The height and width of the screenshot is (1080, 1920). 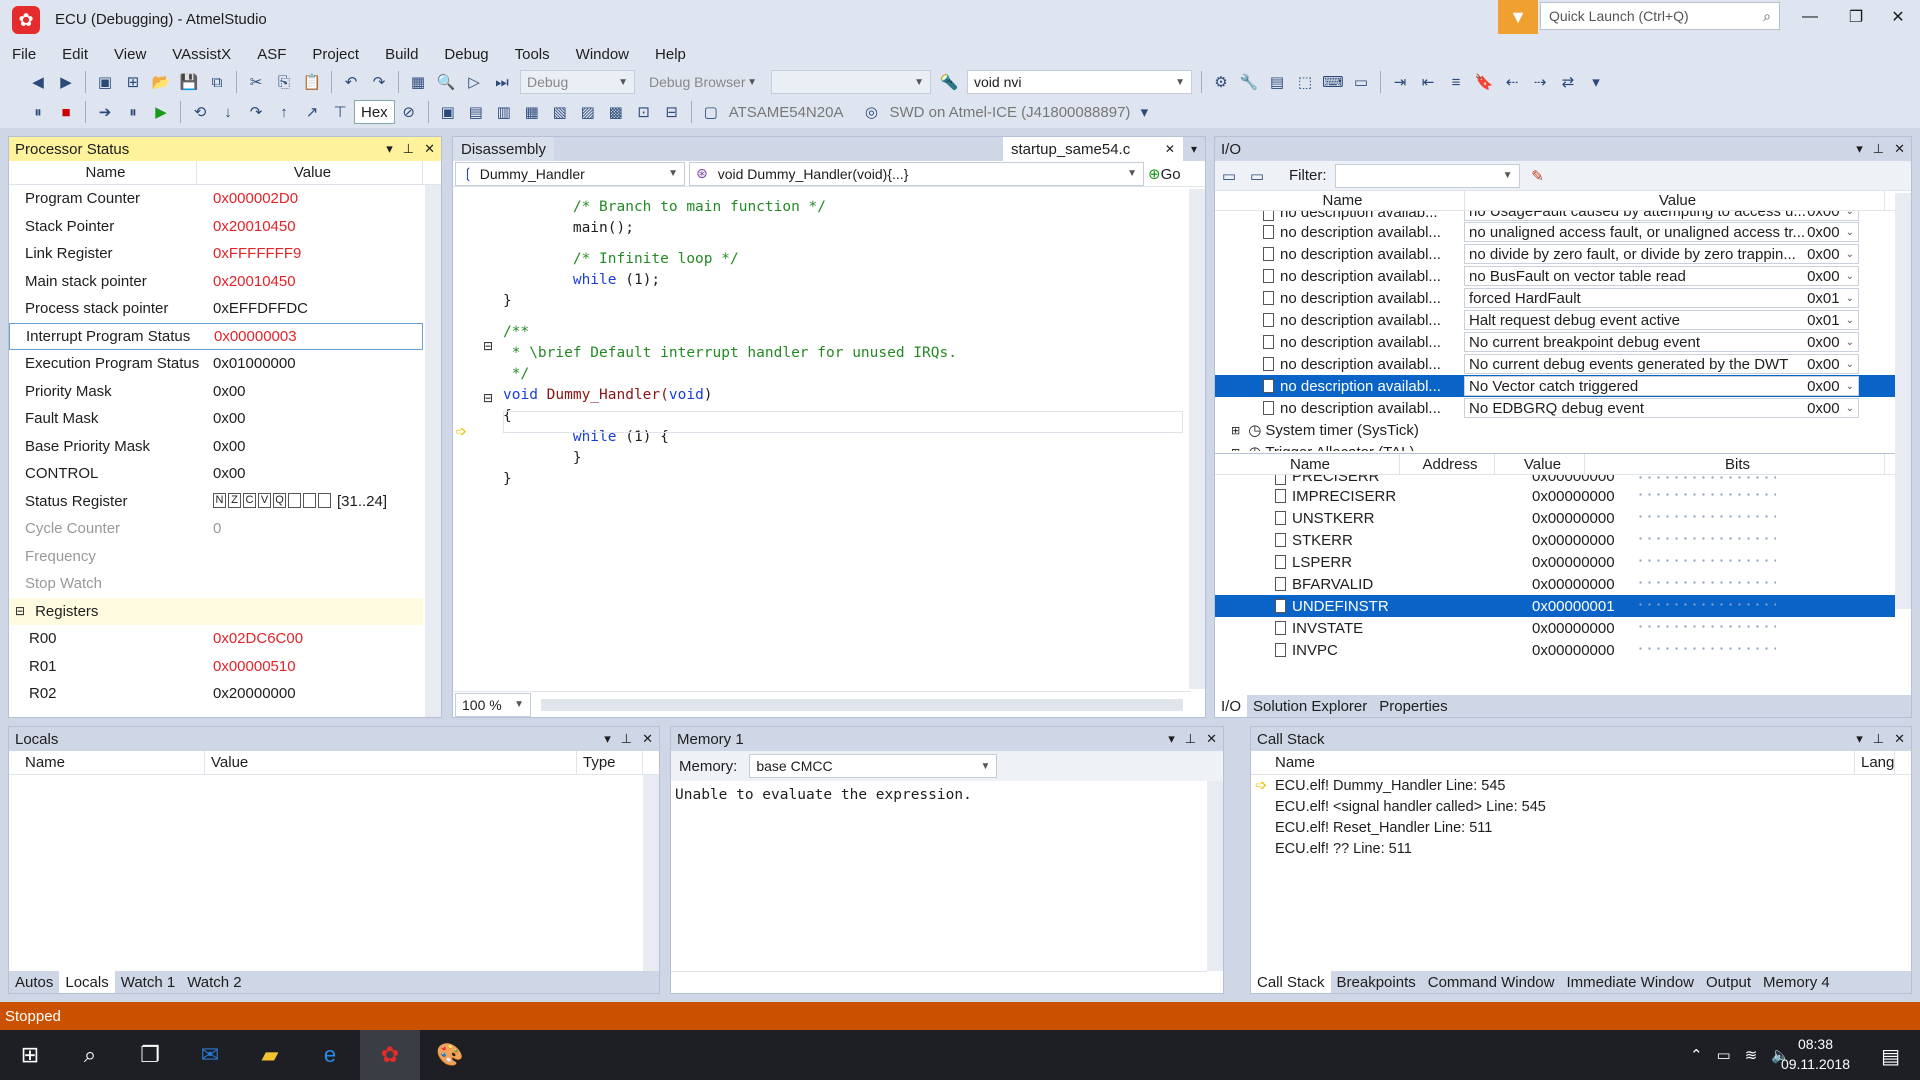 I want to click on tool-label: SWD on Atmel-ICE (J41800088897), so click(x=1009, y=112).